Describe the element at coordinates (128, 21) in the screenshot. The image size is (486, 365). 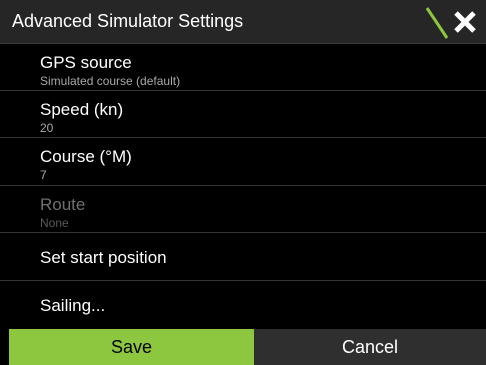
I see `dialog-title: Advanced Simulator Settings` at that location.